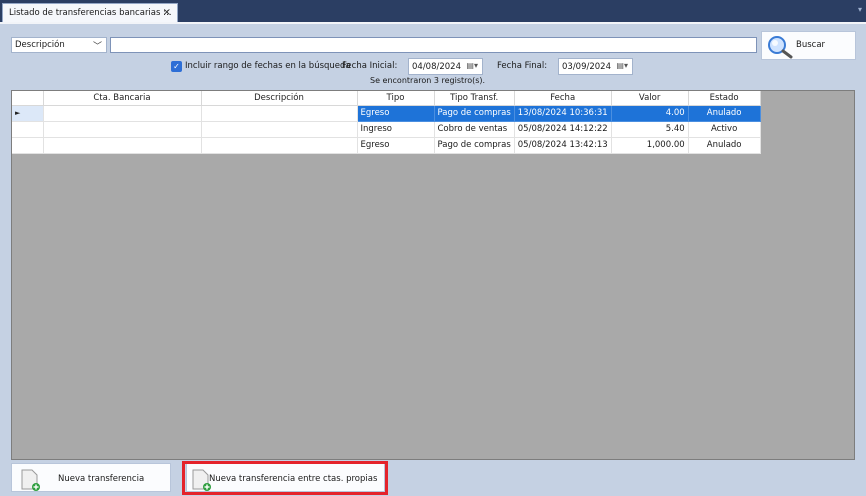  What do you see at coordinates (563, 145) in the screenshot?
I see `cell-fecha: 05/08/2024 13:42:13` at bounding box center [563, 145].